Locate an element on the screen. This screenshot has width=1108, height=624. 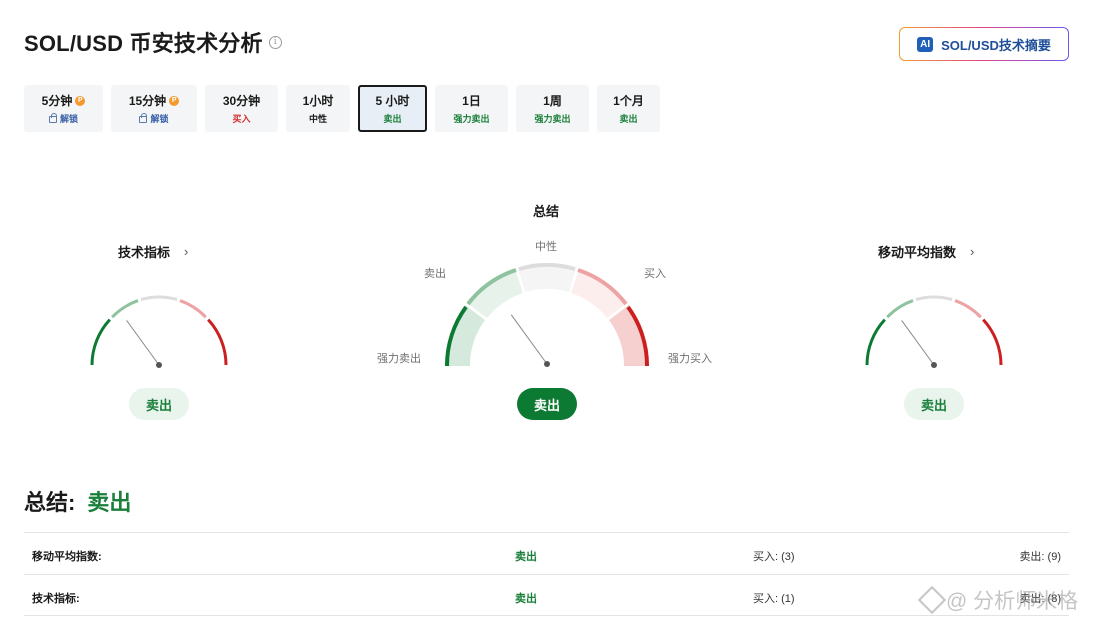
moving-avg-gauge is located at coordinates (934, 331).